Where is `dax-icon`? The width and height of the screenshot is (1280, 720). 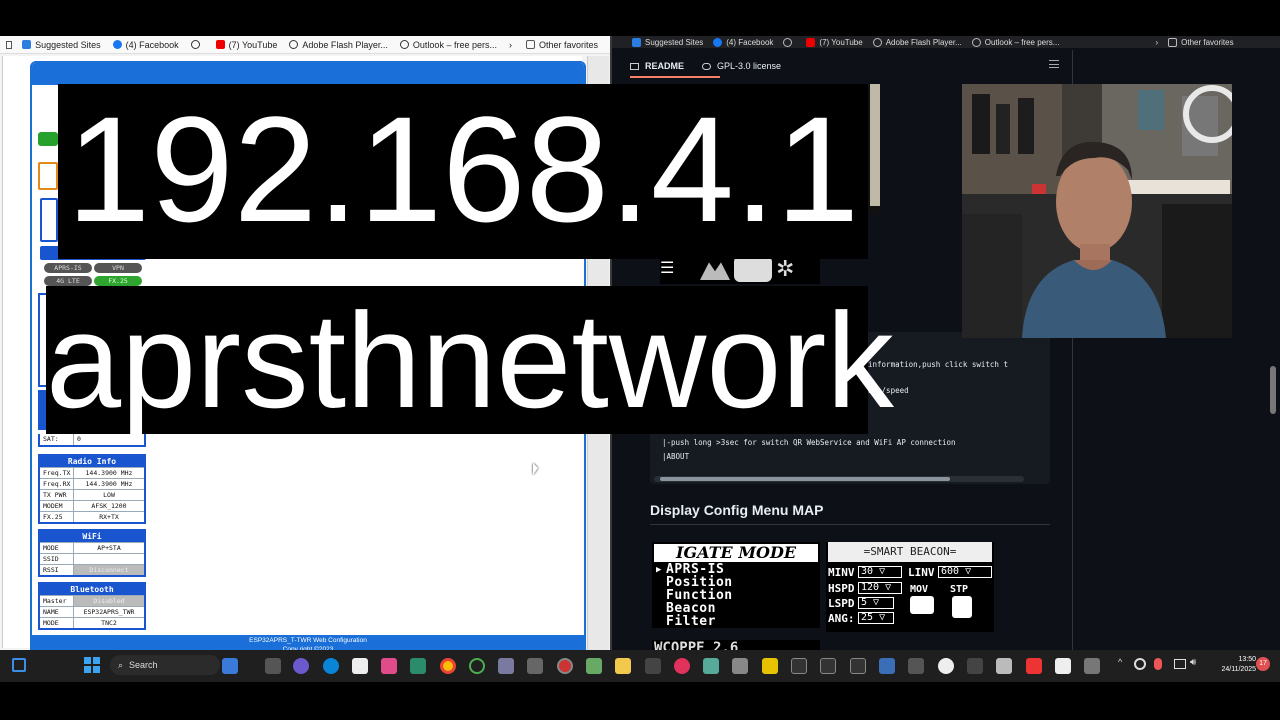 dax-icon is located at coordinates (828, 666).